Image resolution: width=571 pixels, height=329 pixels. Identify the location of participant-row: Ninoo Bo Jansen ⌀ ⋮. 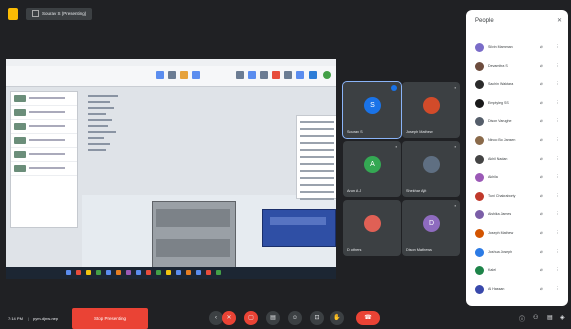
(517, 141).